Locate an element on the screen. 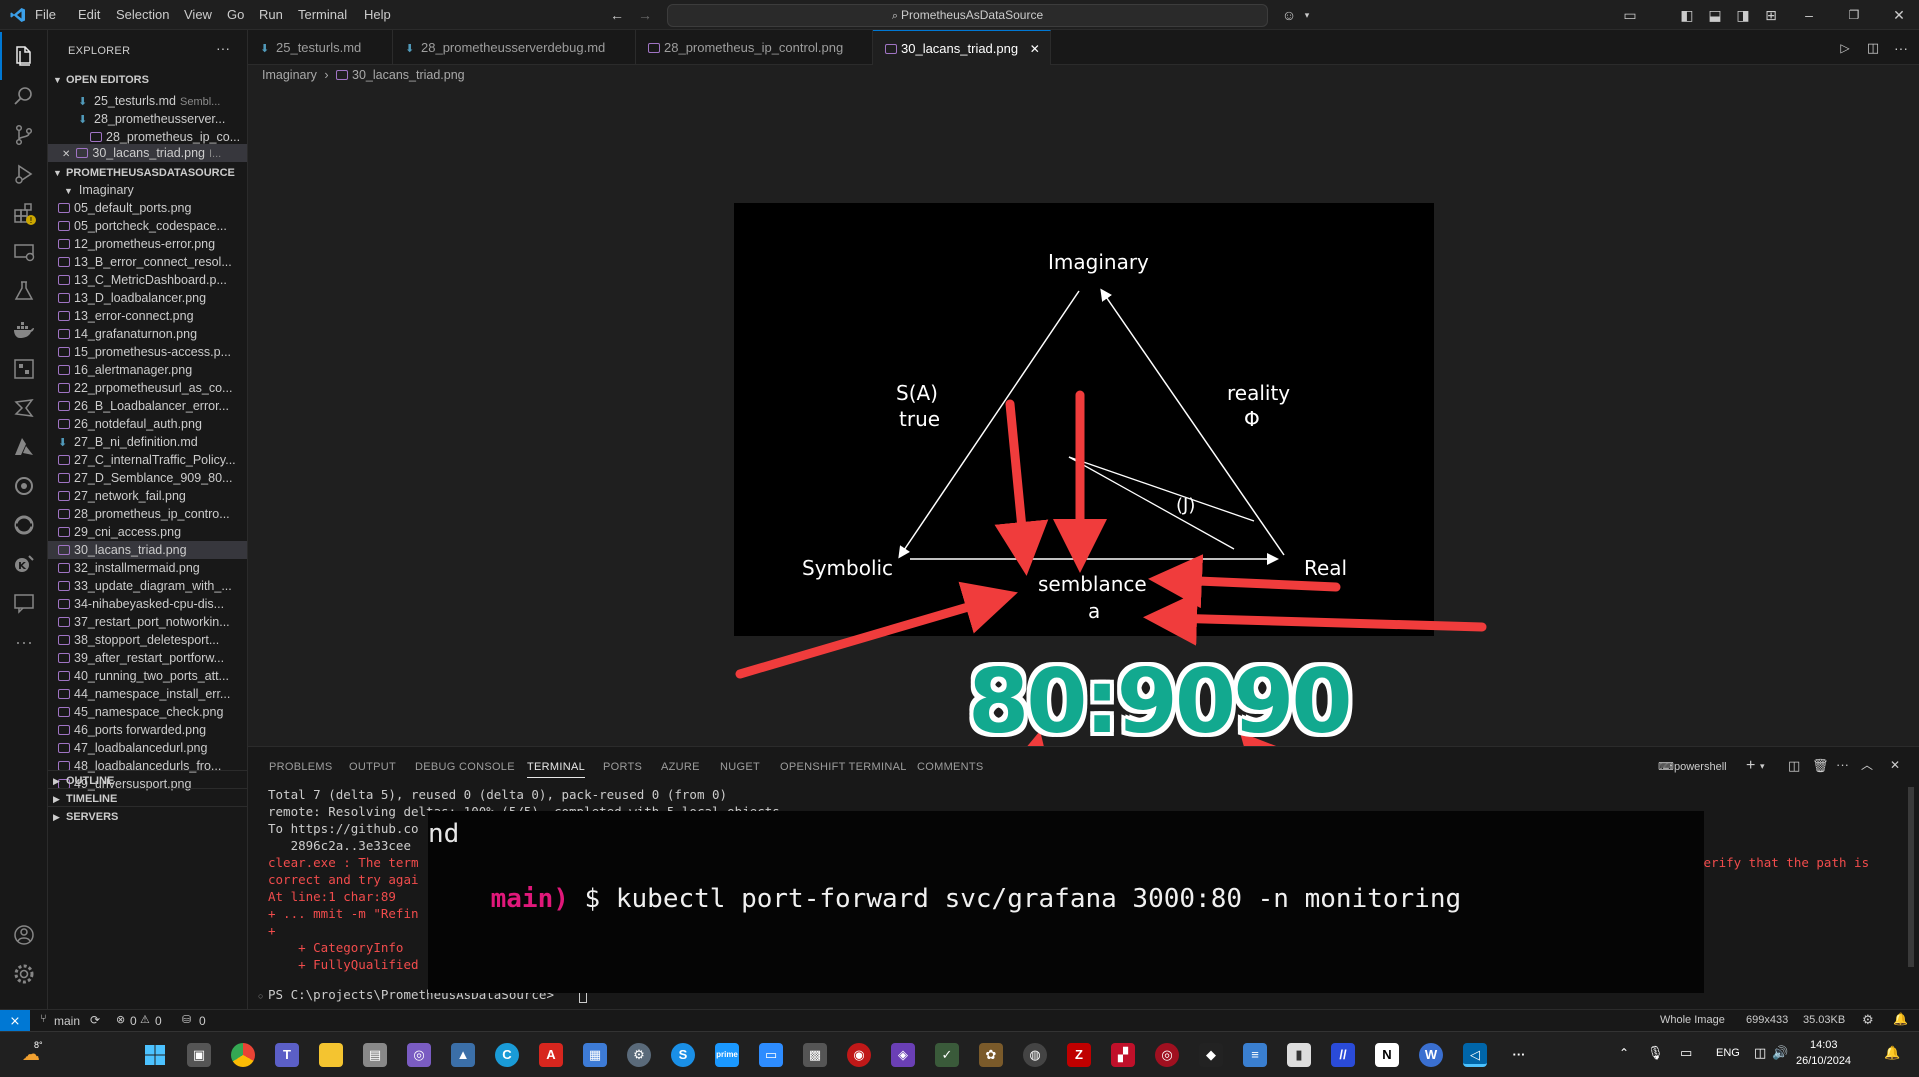 This screenshot has height=1077, width=1919. app-icon: ▞ is located at coordinates (1123, 1055).